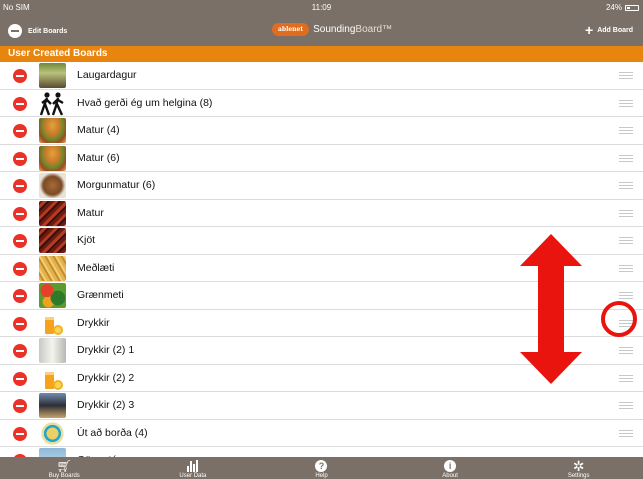 This screenshot has height=479, width=643. What do you see at coordinates (321, 158) in the screenshot?
I see `board-row: Matur (6)` at bounding box center [321, 158].